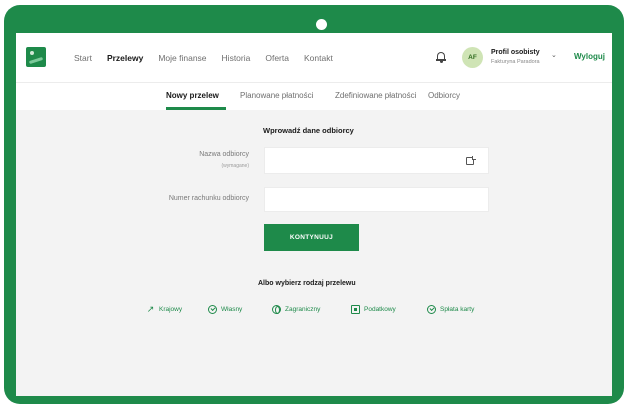 The width and height of the screenshot is (631, 409). I want to click on option-krajowy: ↗ Krajowy, so click(164, 309).